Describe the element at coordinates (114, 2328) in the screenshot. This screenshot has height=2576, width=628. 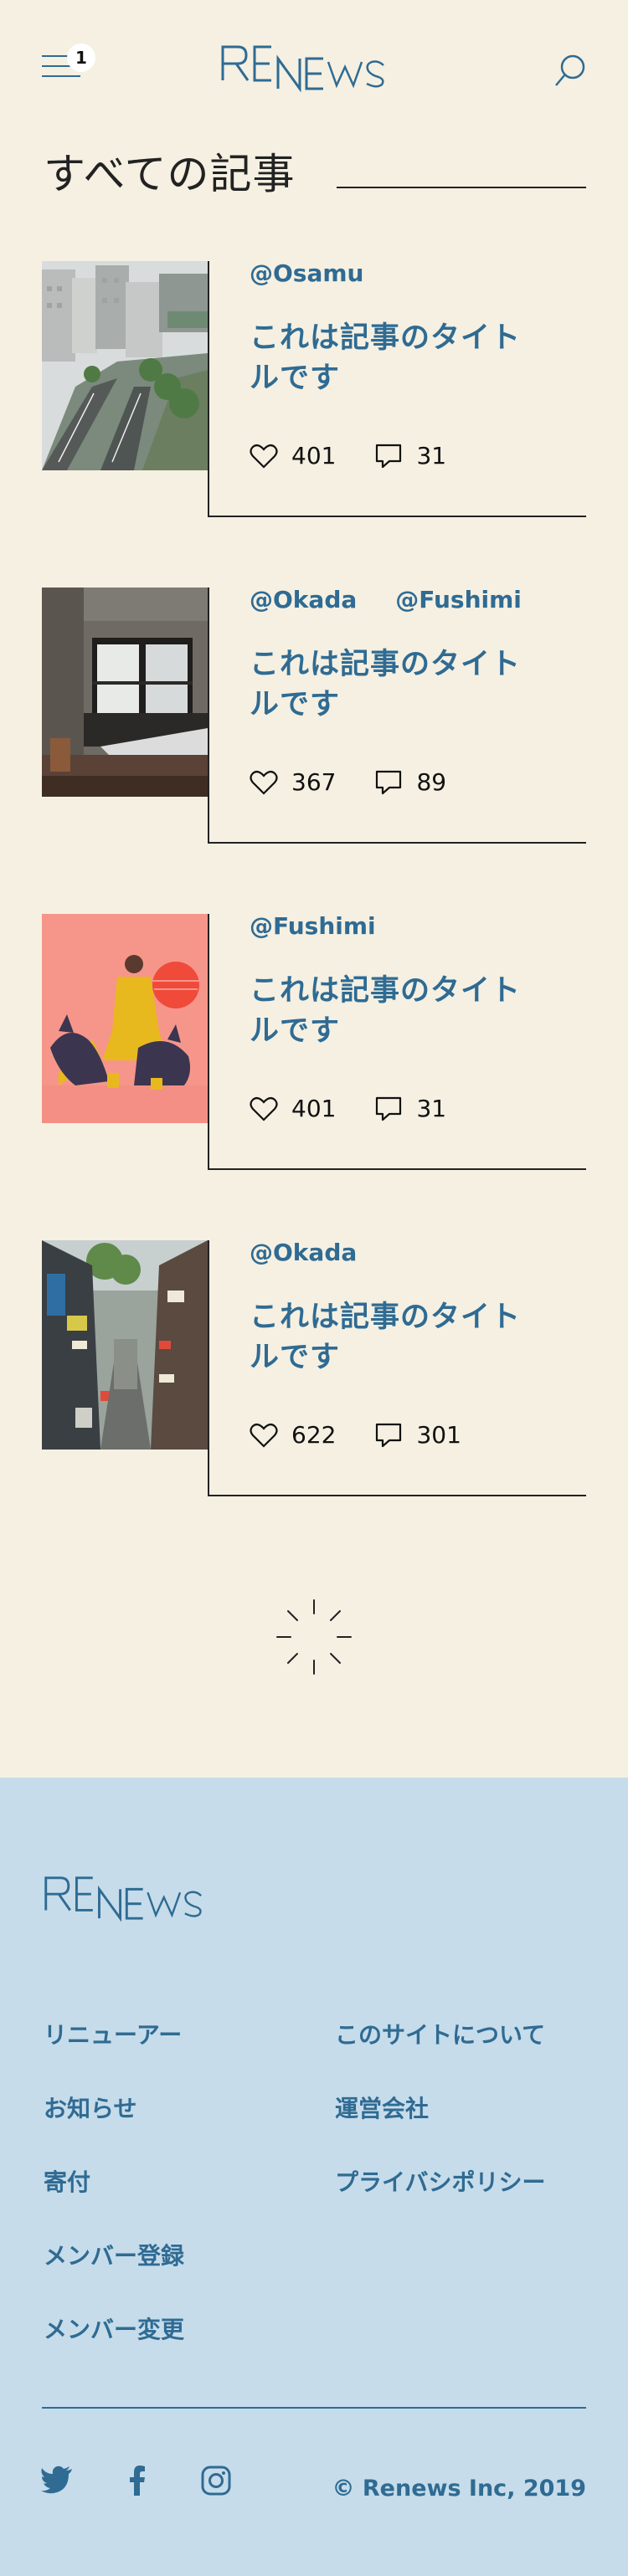
I see `footer-link-member-change: メンバー変更` at that location.